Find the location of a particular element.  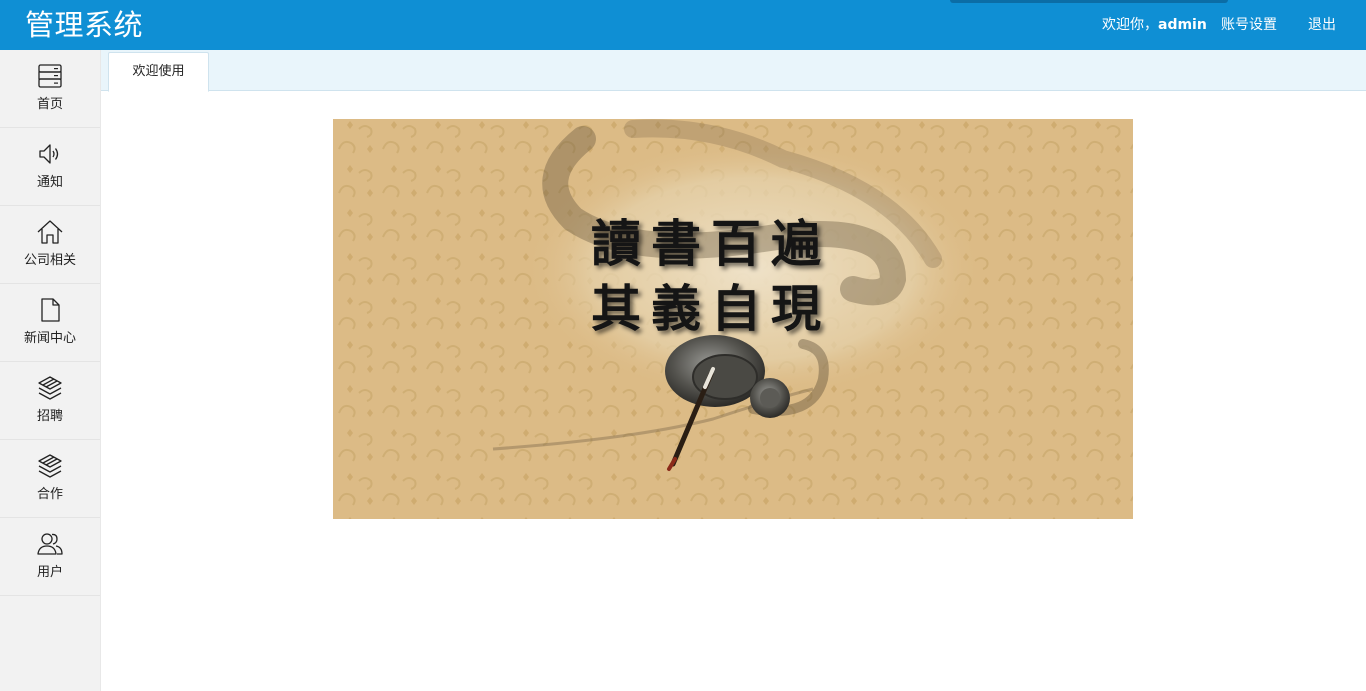

sidebar-item-recruit: 招聘 is located at coordinates (50, 401).